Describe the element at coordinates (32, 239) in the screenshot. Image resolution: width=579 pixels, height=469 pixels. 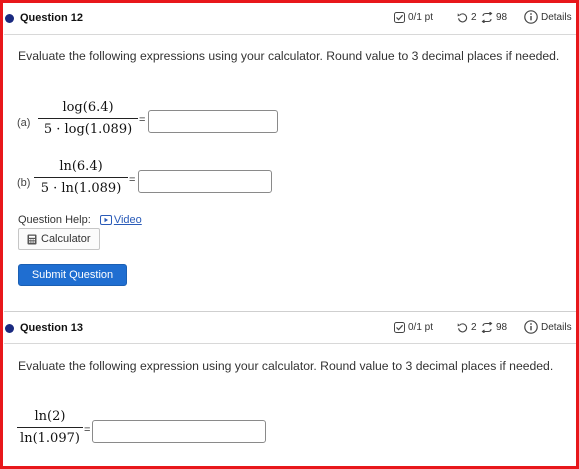
I see `calculator-icon` at that location.